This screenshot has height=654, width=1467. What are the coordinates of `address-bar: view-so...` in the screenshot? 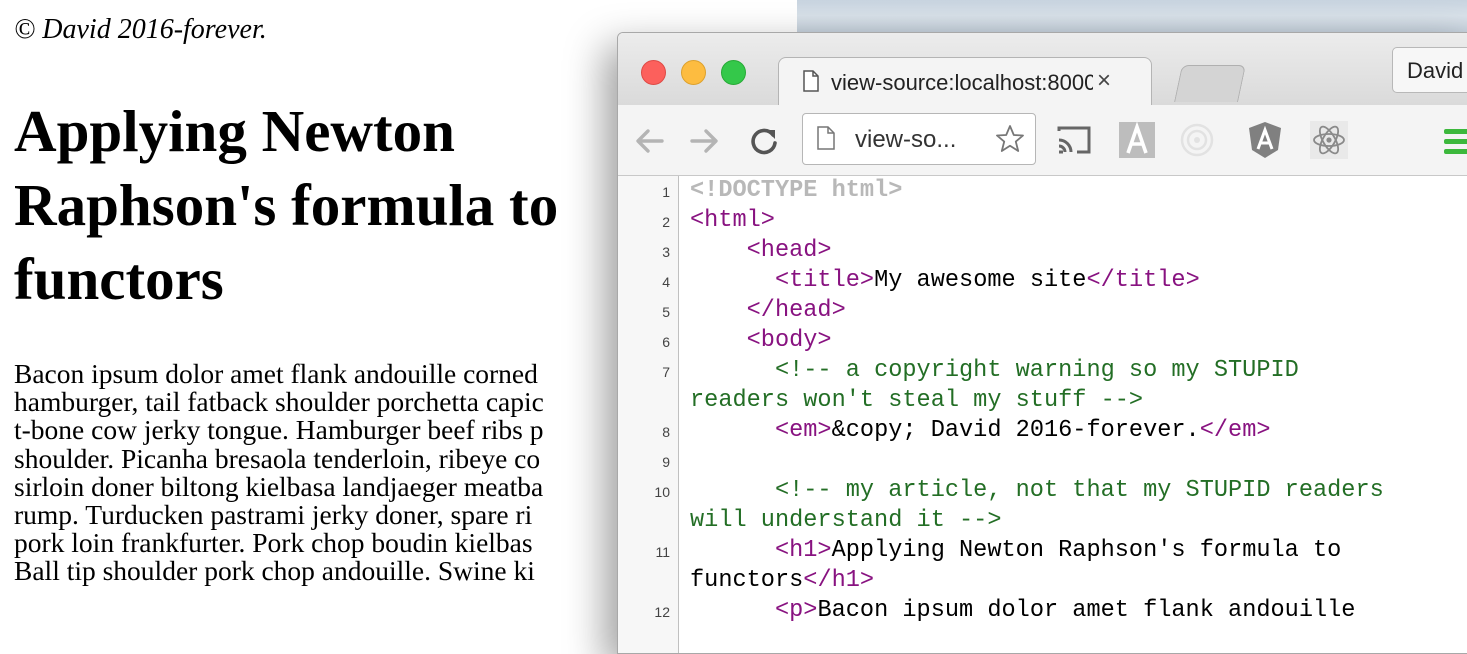 It's located at (919, 139).